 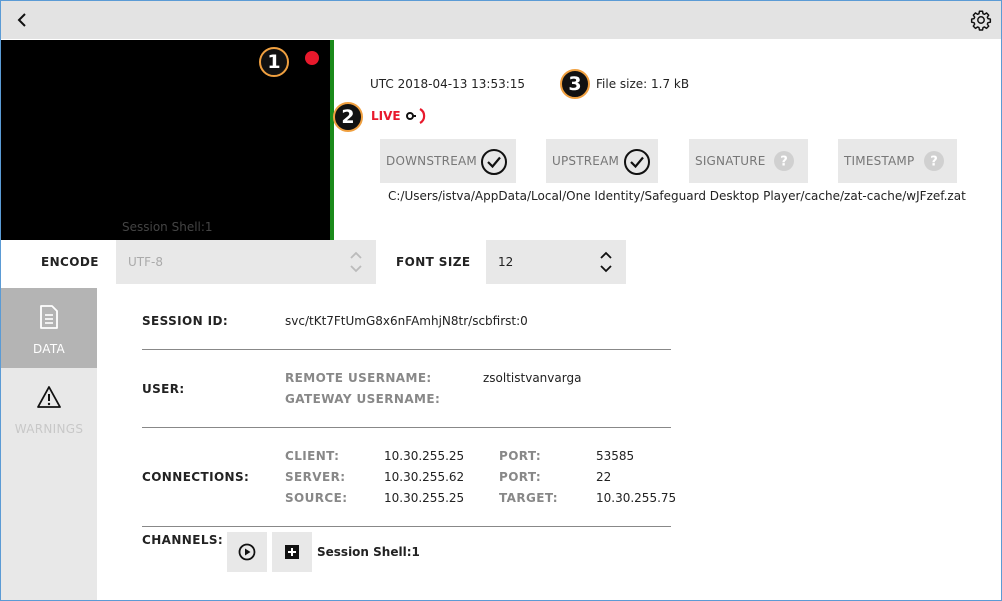 I want to click on channels-label: CHANNELS:, so click(x=183, y=540).